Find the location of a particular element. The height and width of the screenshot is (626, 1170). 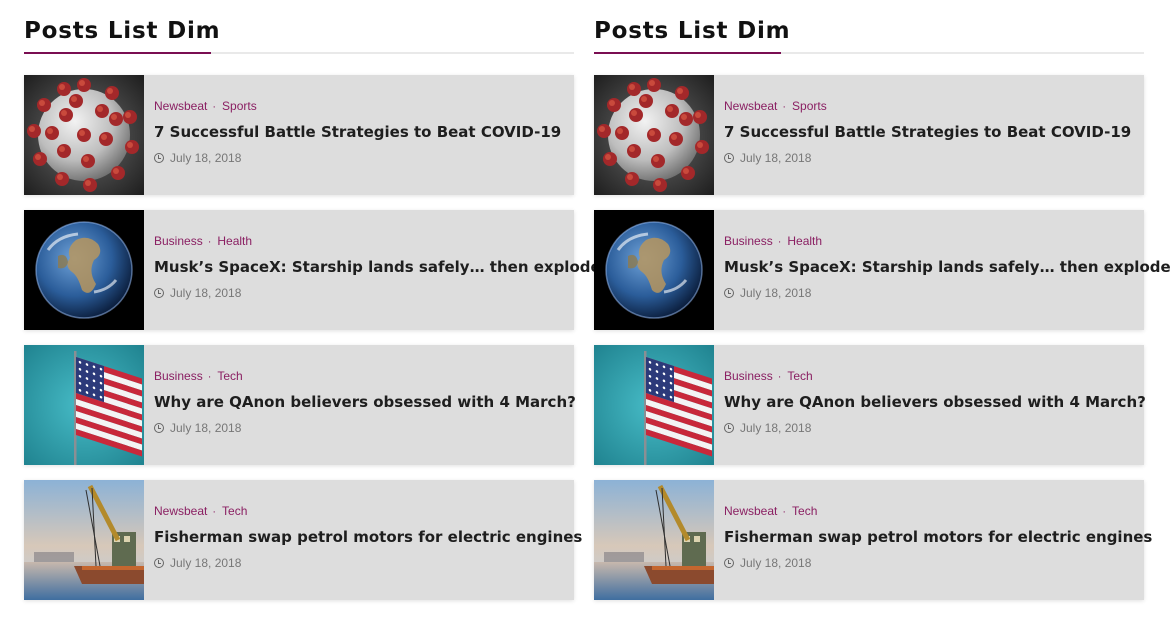

virus-image is located at coordinates (654, 135).